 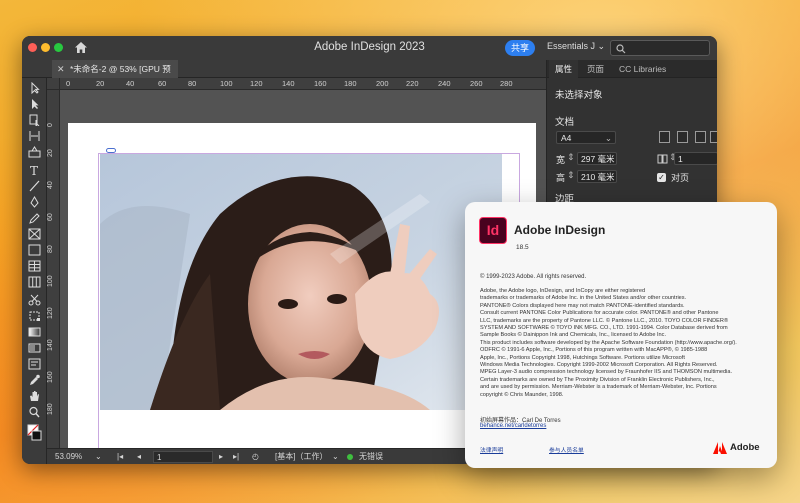 I want to click on height-field: 210 毫米, so click(x=597, y=176).